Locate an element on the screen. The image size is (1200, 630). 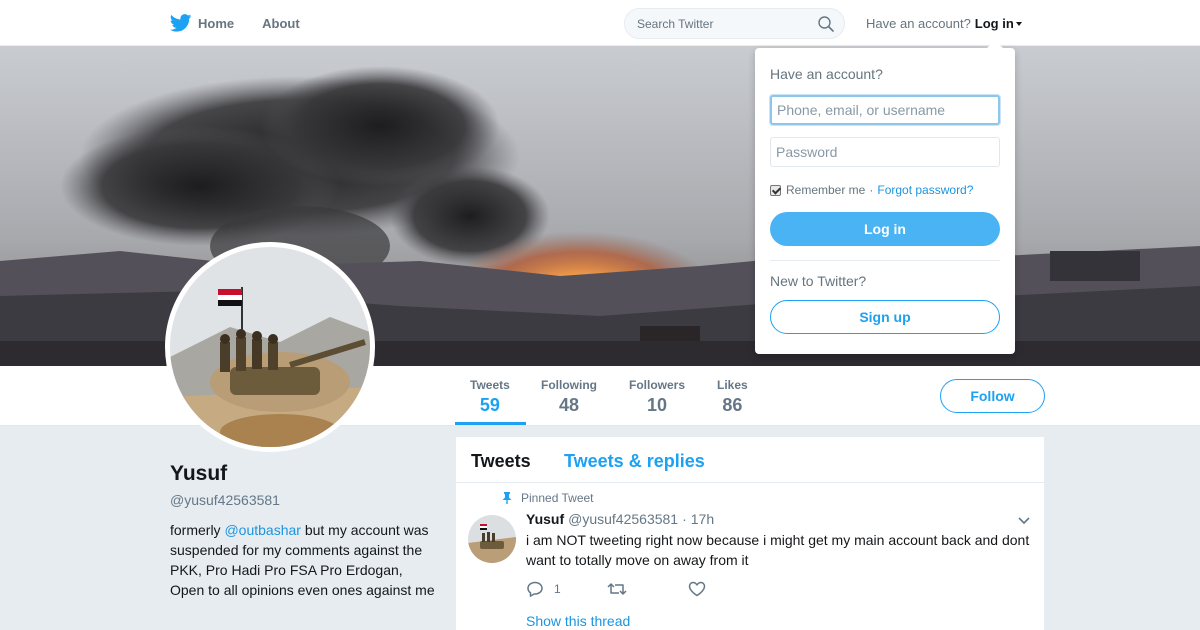
have-account-text: Have an account? is located at coordinates (918, 23).